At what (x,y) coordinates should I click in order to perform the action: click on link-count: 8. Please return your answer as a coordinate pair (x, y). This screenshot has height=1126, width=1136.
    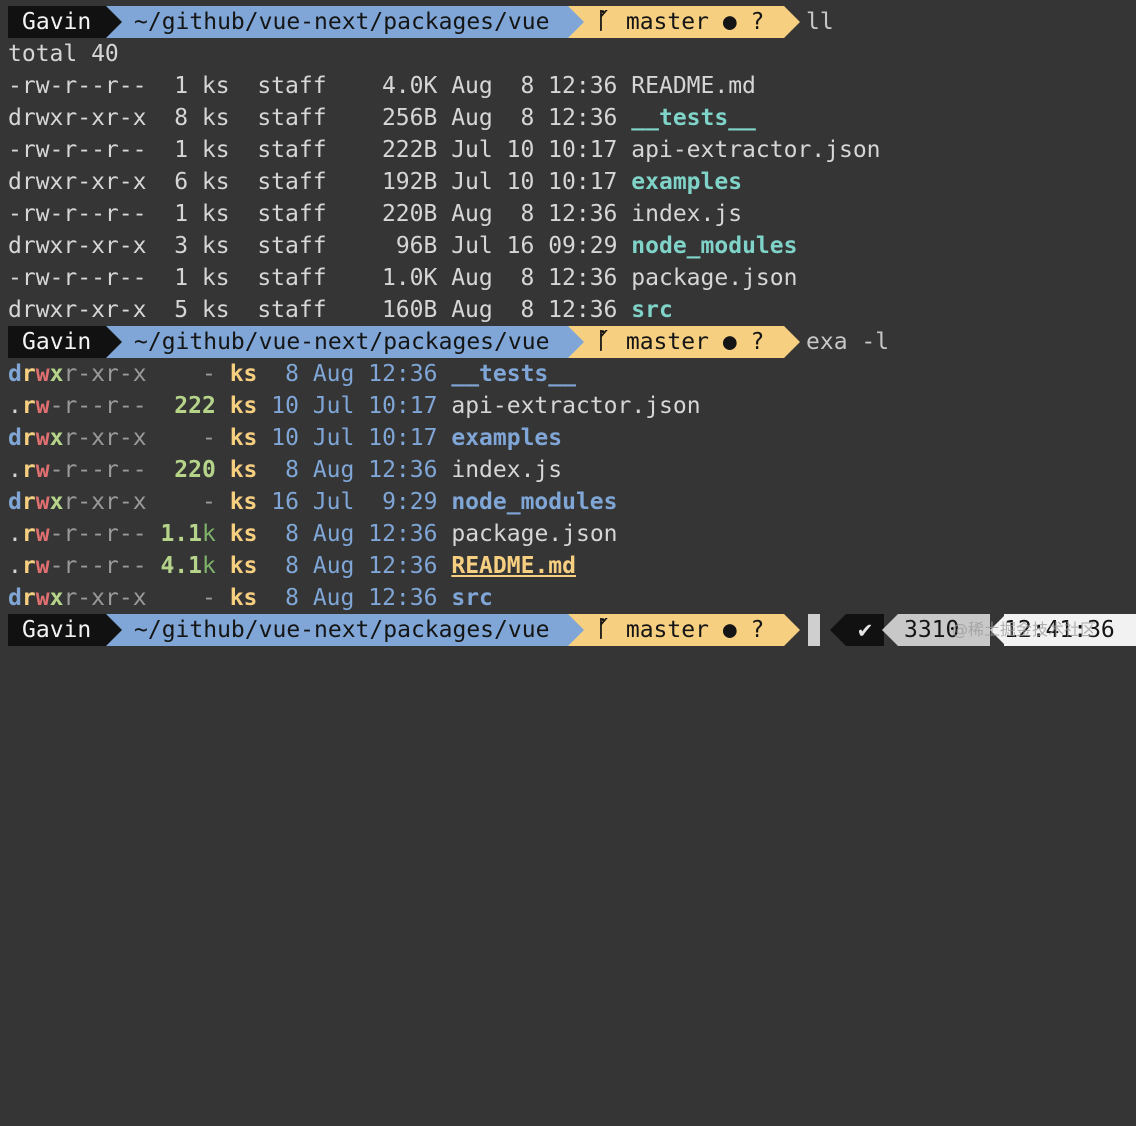
    Looking at the image, I should click on (181, 118).